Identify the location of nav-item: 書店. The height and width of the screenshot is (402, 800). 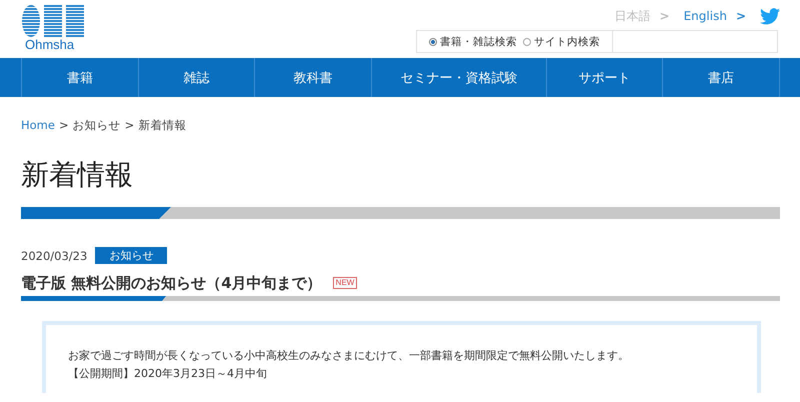
(721, 77).